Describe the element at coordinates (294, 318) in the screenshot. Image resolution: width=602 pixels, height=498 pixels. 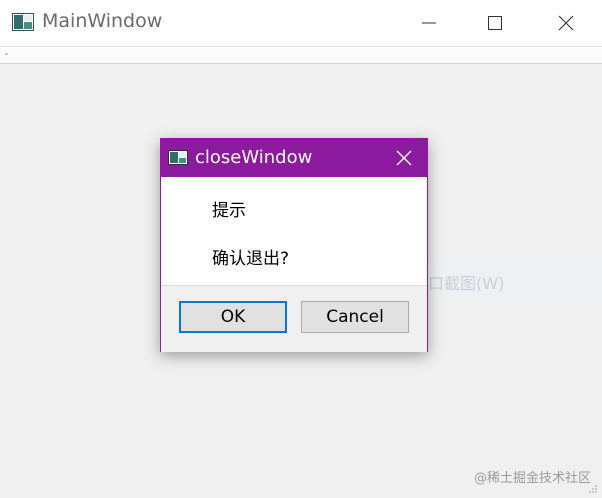
I see `dialog-footer: OK Cancel` at that location.